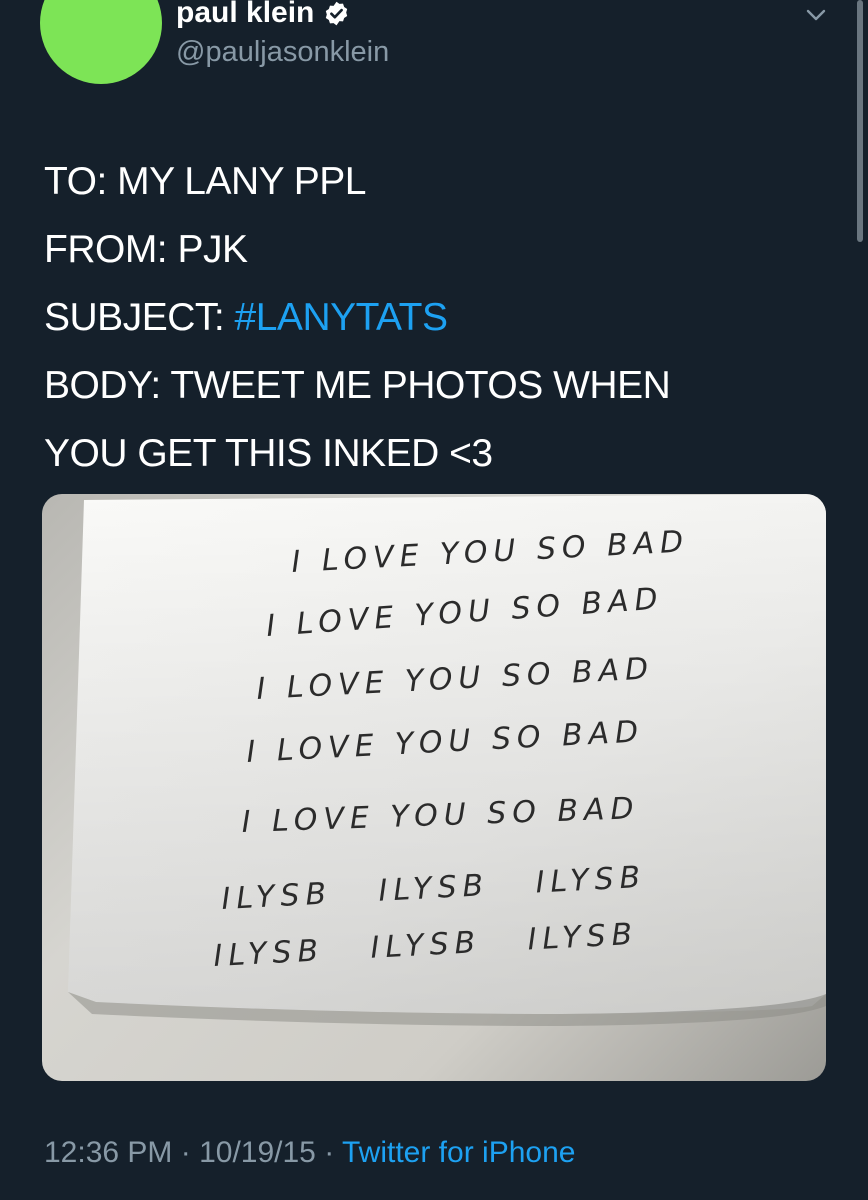 This screenshot has height=1200, width=868. What do you see at coordinates (101, 42) in the screenshot?
I see `avatar` at bounding box center [101, 42].